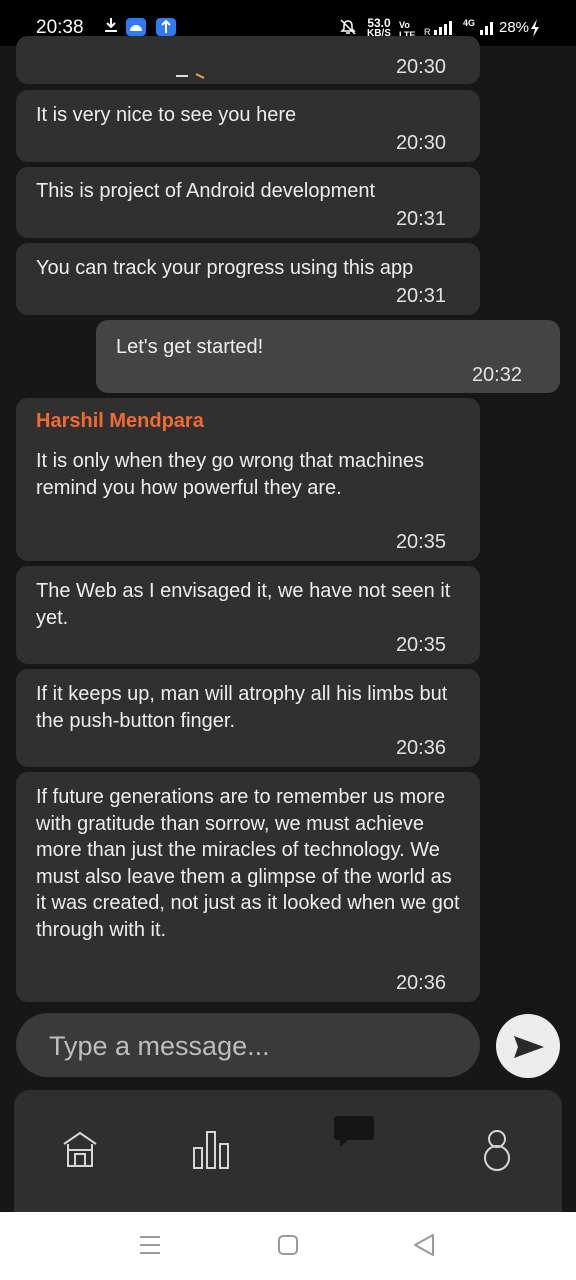  I want to click on android-app-icon, so click(136, 27).